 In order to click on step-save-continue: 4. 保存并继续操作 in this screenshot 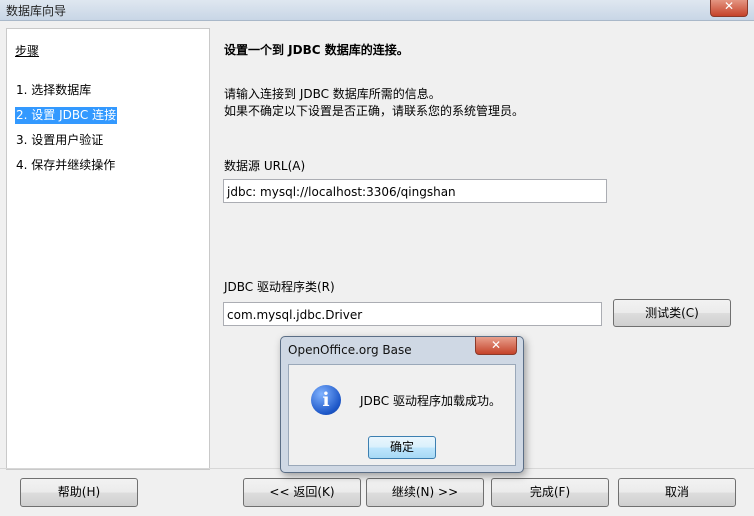, I will do `click(65, 165)`.